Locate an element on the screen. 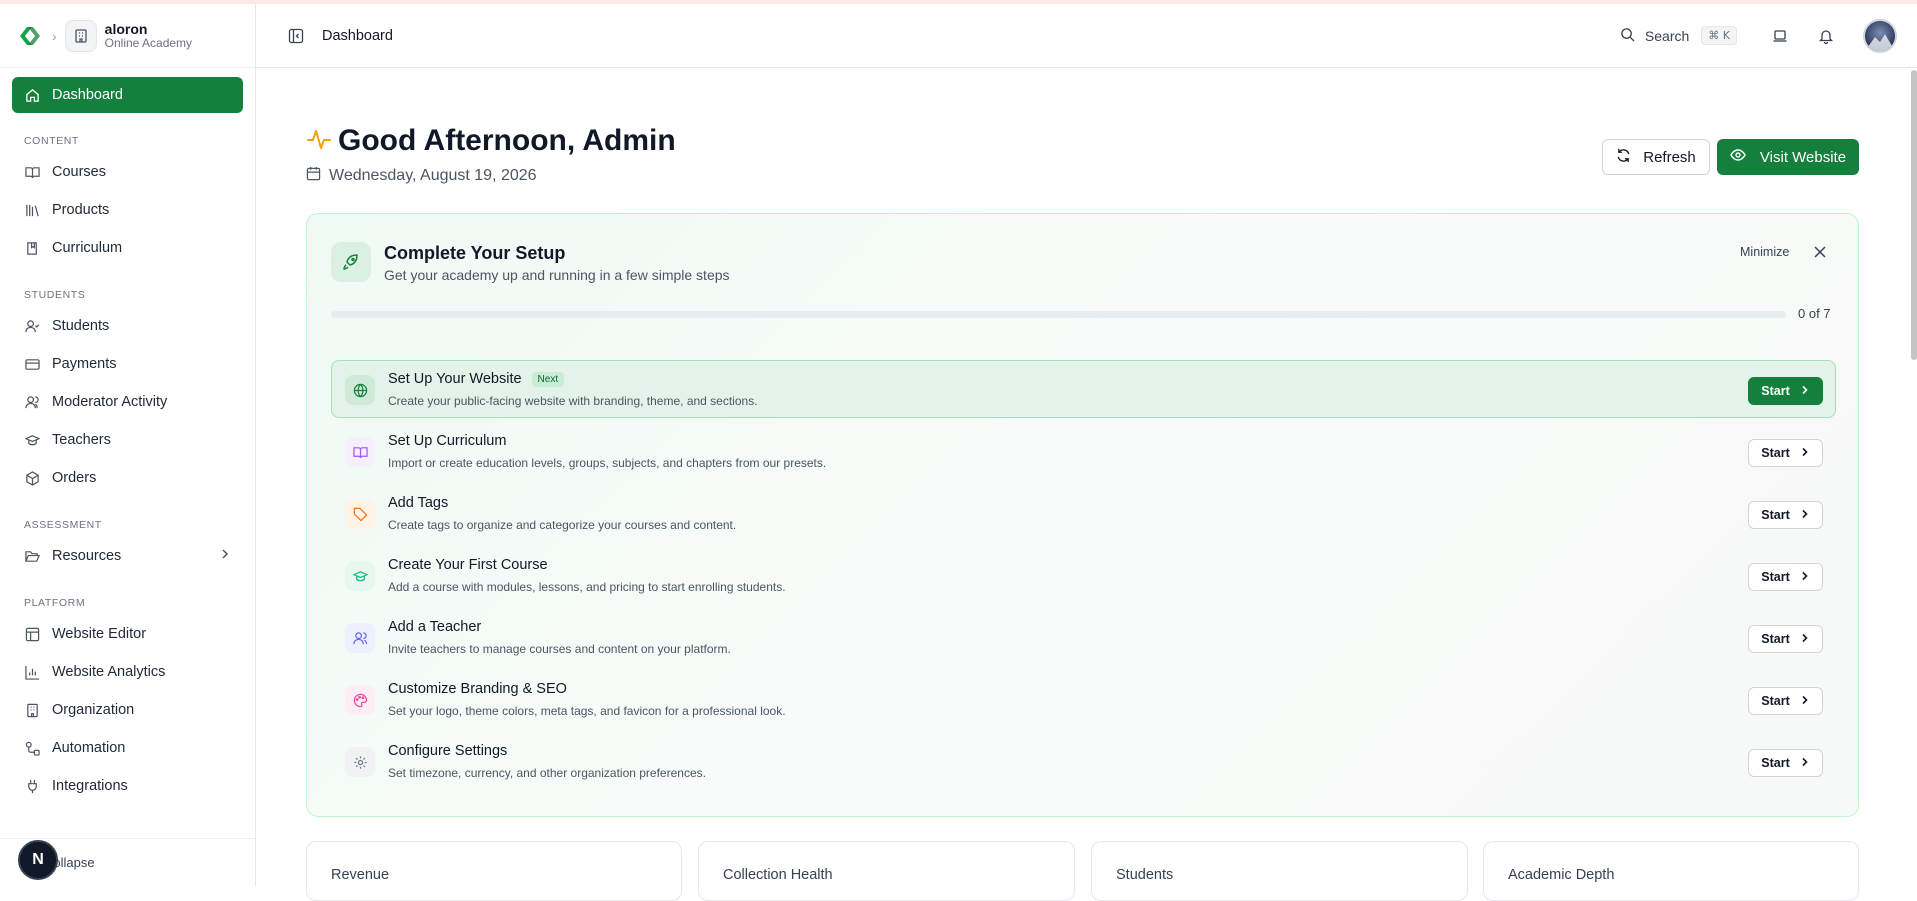  sidebar-item-website-analytics: Website Analytics is located at coordinates (127, 672).